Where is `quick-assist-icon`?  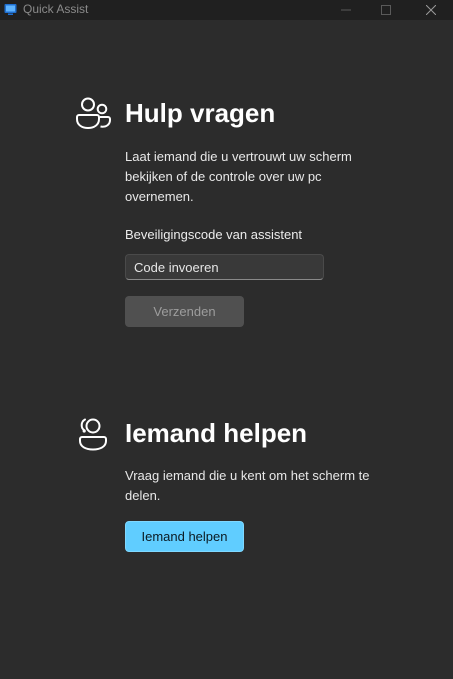
quick-assist-icon is located at coordinates (10, 9).